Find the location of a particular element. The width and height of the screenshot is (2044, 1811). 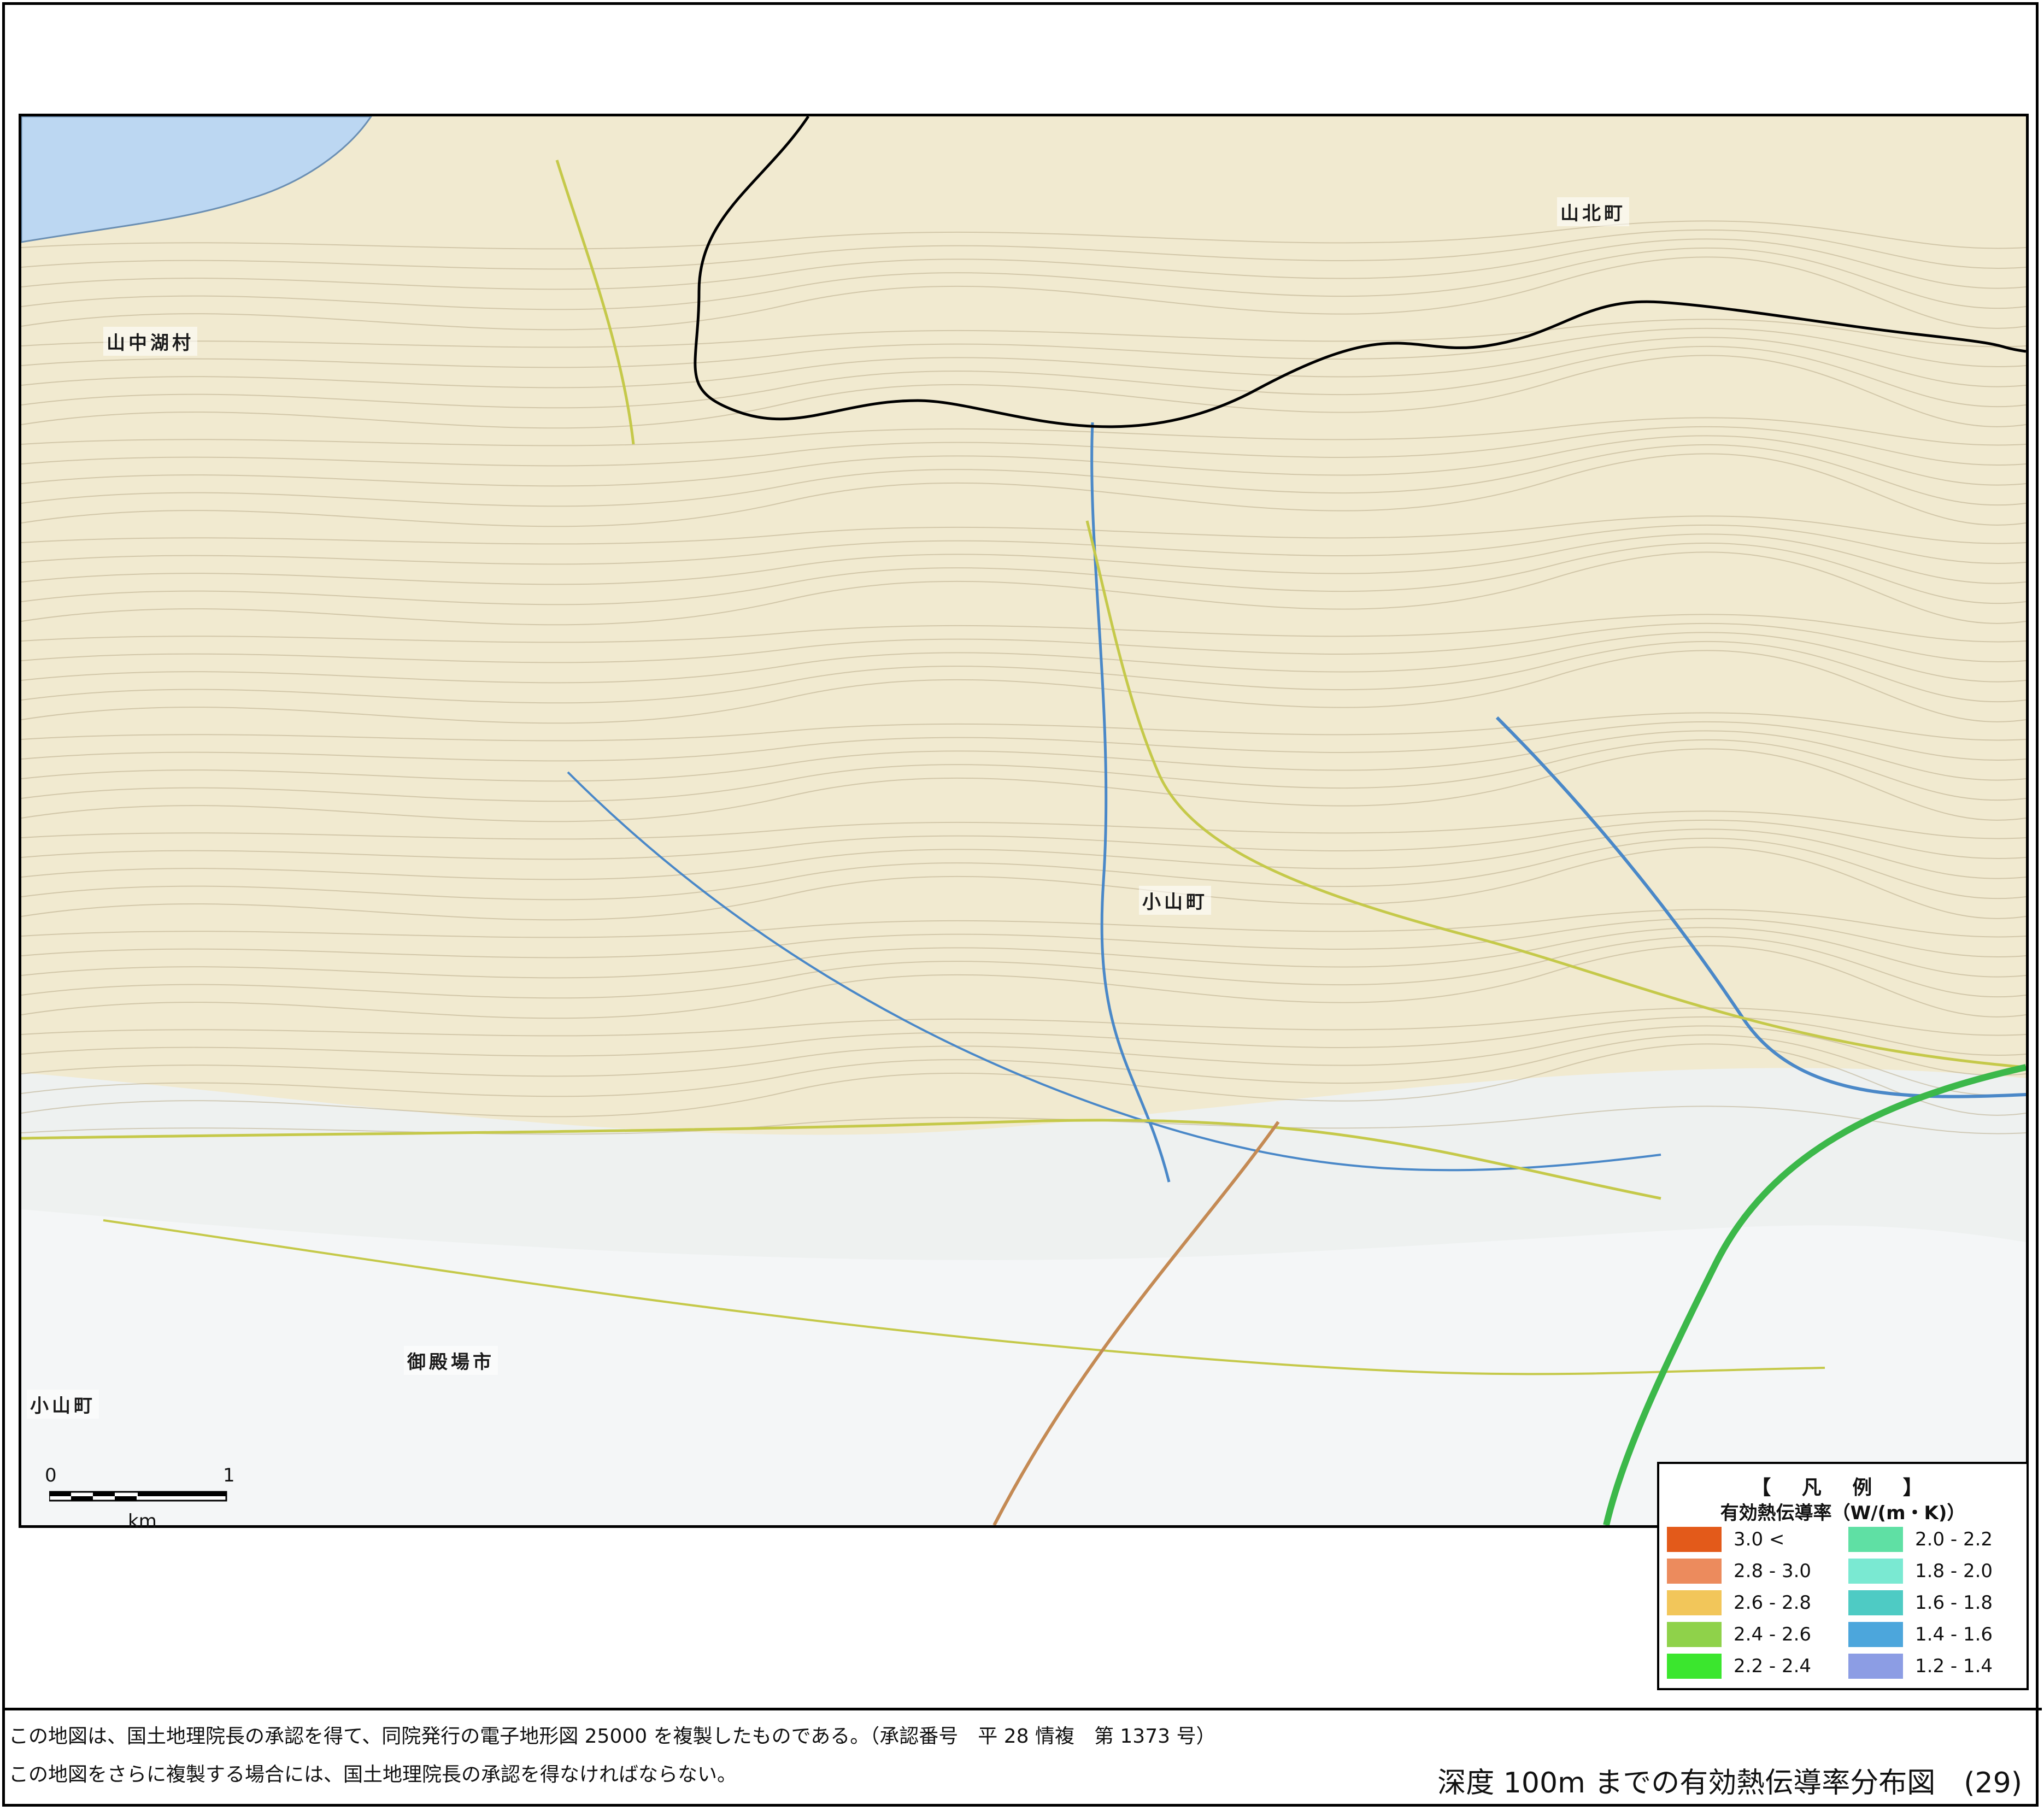

scale-bar-graphic is located at coordinates (138, 1496).